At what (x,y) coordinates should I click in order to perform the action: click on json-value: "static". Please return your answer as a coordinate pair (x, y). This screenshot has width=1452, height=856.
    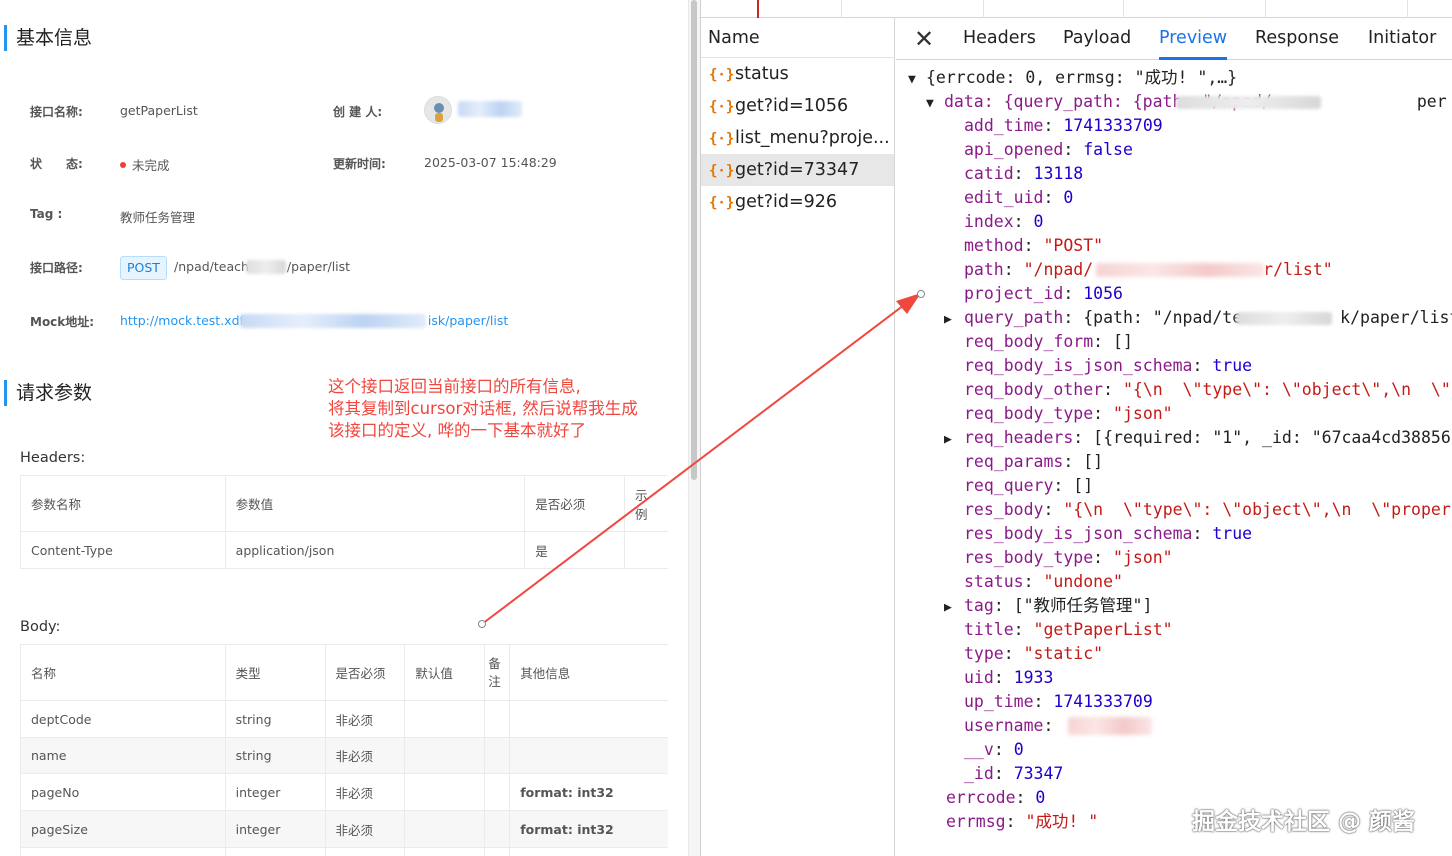
    Looking at the image, I should click on (1063, 653).